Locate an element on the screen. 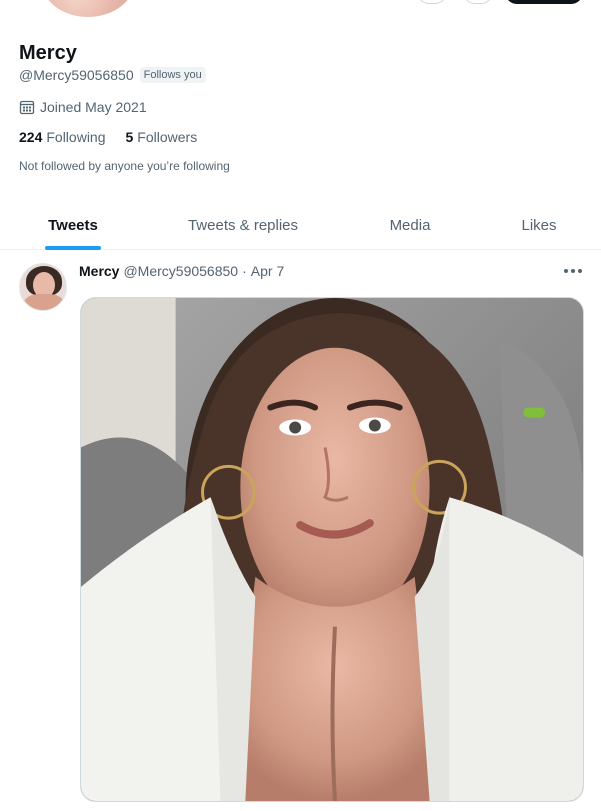 This screenshot has height=811, width=601. follow-counts: 224 Following 5 Followers is located at coordinates (299, 137).